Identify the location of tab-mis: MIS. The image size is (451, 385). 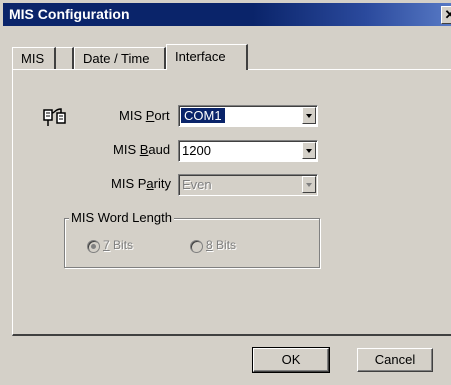
(34, 58).